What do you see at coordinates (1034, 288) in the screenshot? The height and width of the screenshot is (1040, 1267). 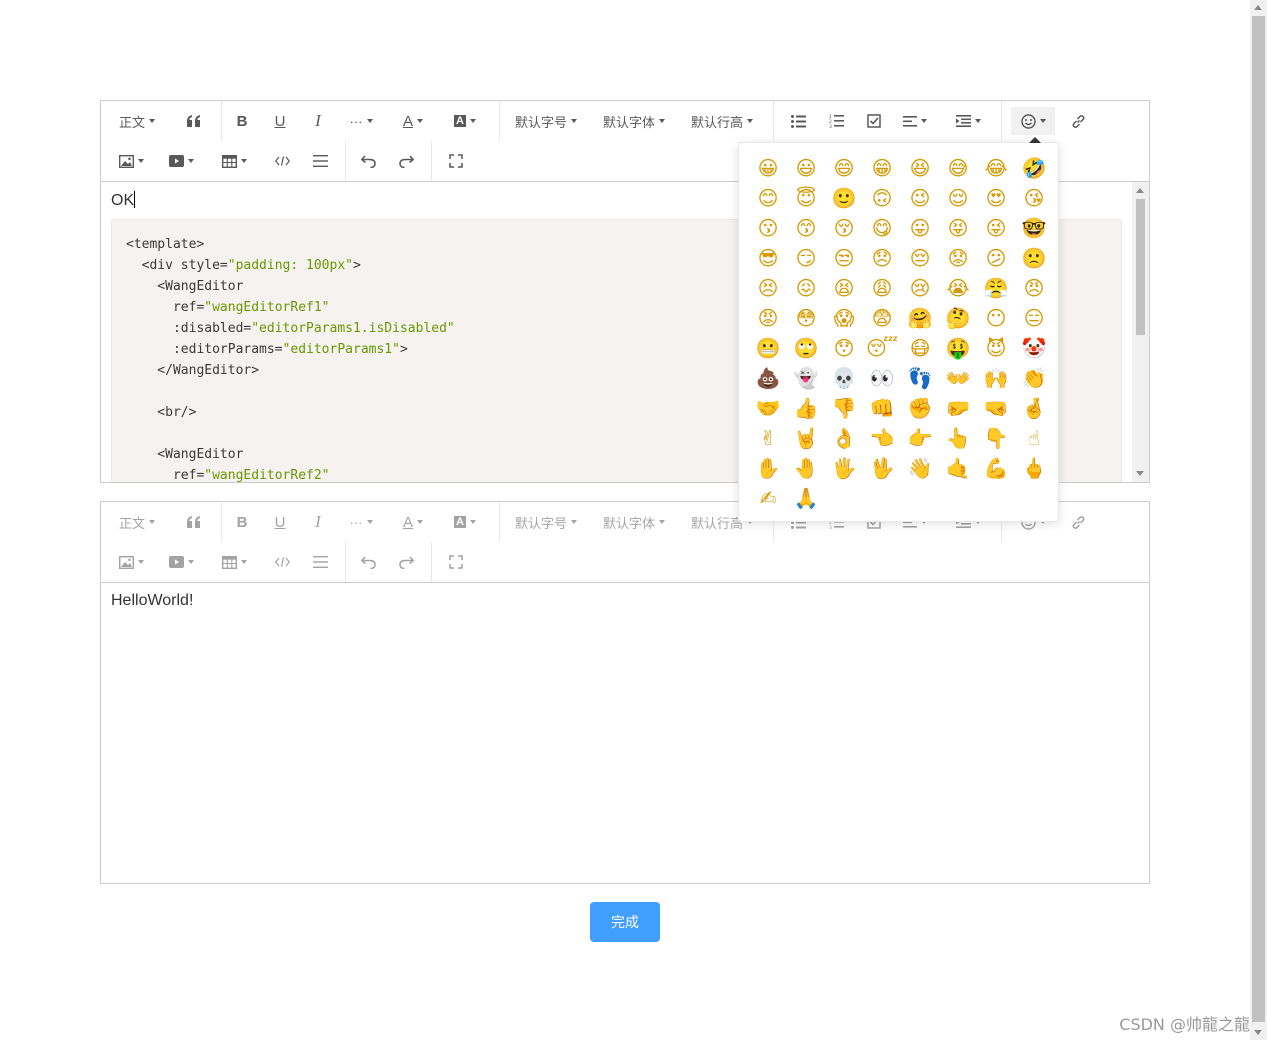 I see `emoji-item: 😠` at bounding box center [1034, 288].